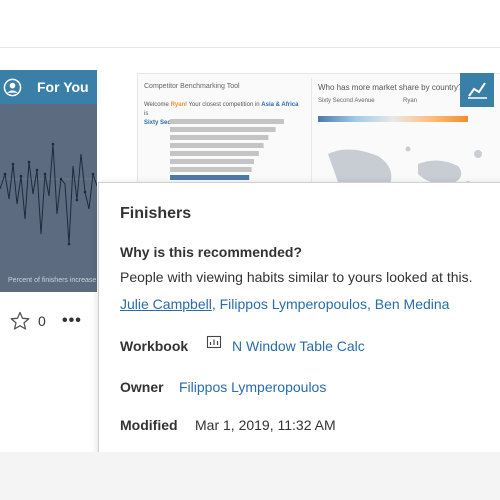 Image resolution: width=500 pixels, height=500 pixels. I want to click on user-link-filippos-lymperopoulos: Filippos Lymperopoulos, so click(293, 304).